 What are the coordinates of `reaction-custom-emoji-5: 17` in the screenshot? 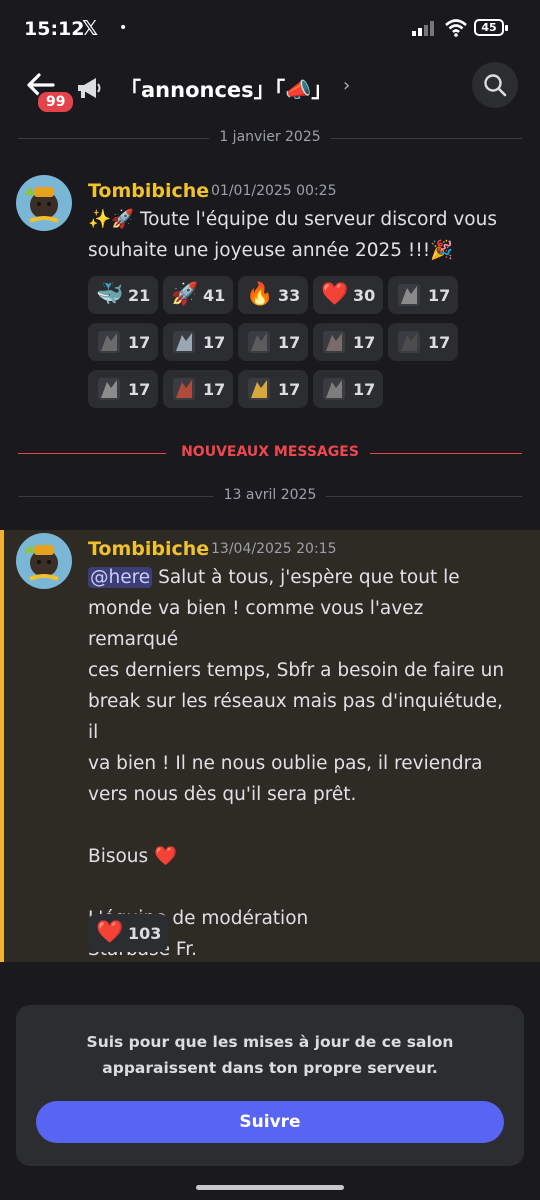 It's located at (348, 342).